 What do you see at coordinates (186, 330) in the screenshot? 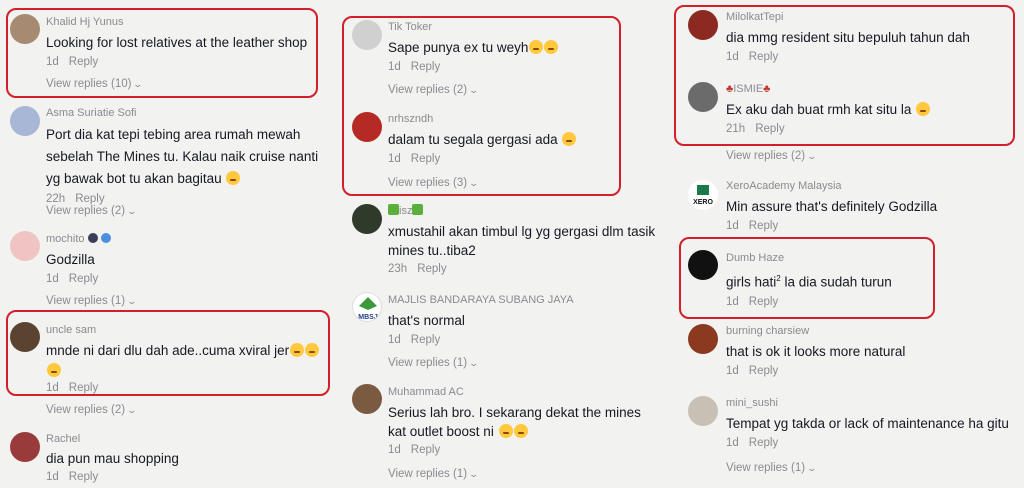
I see `comment-username: uncle sam` at bounding box center [186, 330].